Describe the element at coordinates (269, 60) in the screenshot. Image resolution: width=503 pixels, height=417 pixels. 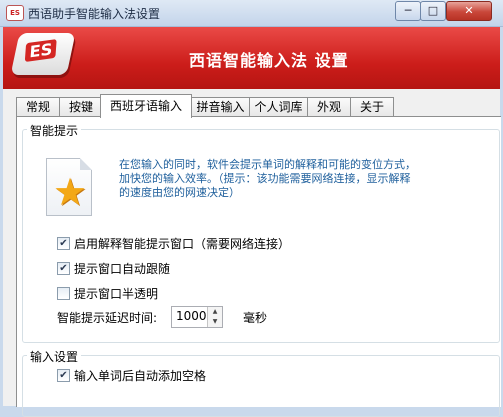
I see `banner-title: 西语智能输入法 设置` at that location.